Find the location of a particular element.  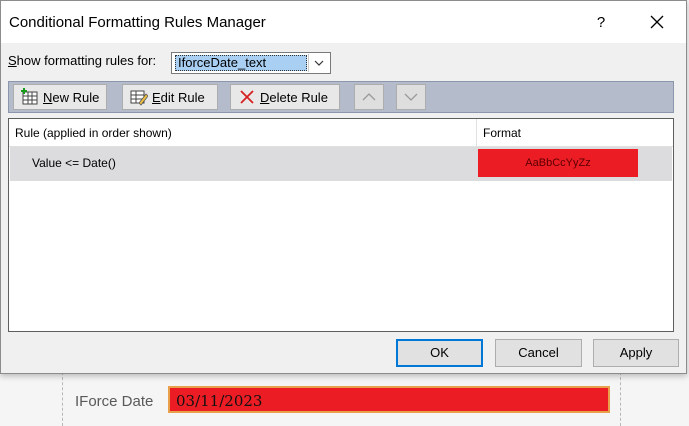

delete-rule-label: Delete Rule is located at coordinates (294, 97).